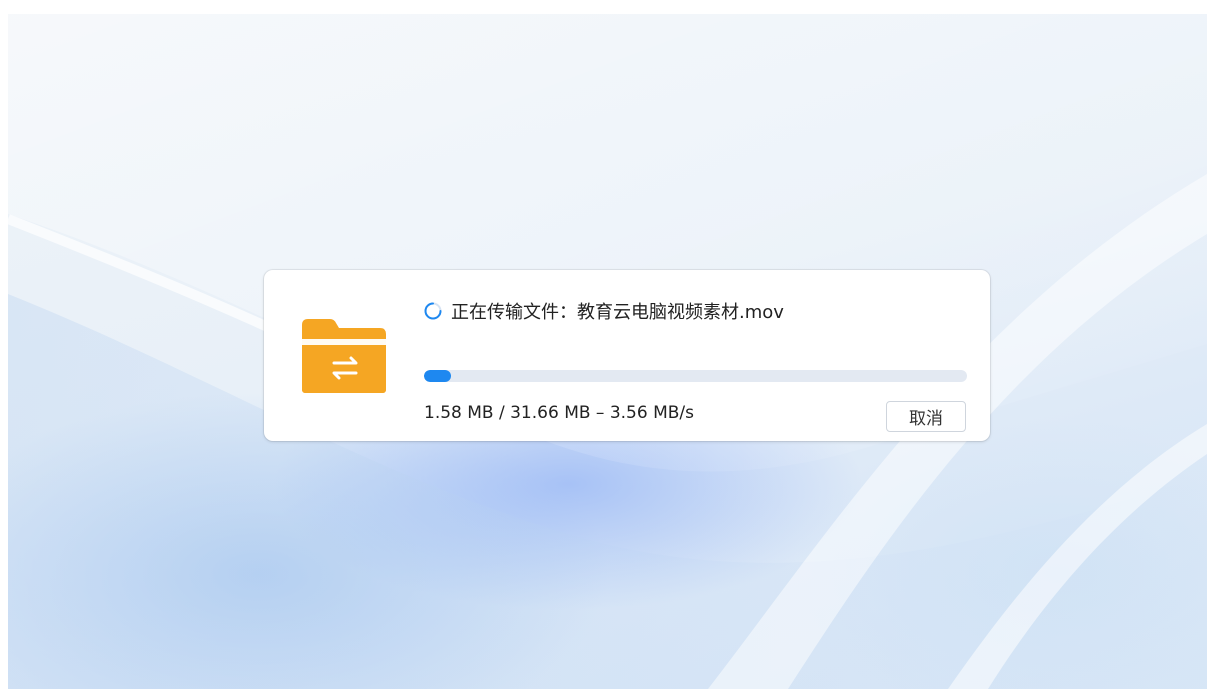  What do you see at coordinates (438, 376) in the screenshot?
I see `transfer-progress-fill` at bounding box center [438, 376].